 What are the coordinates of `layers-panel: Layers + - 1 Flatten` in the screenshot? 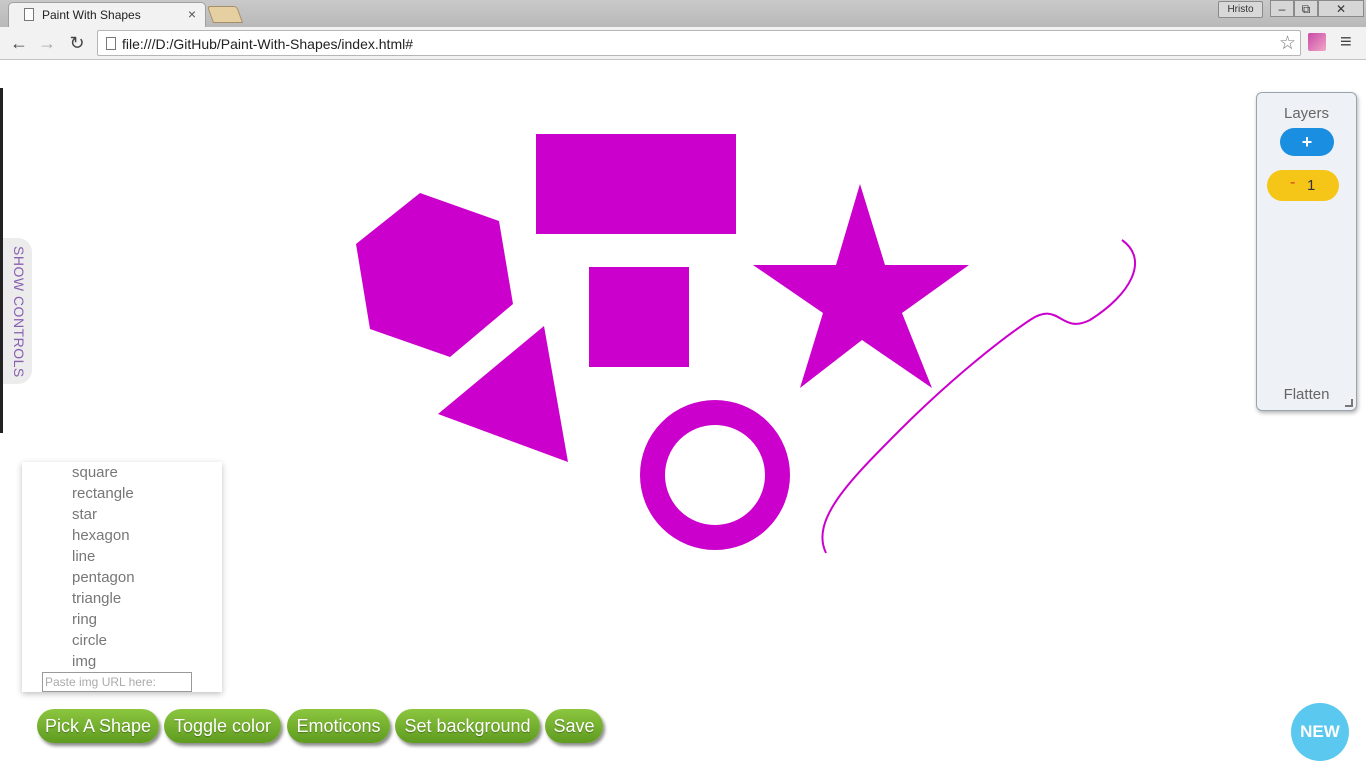 It's located at (1306, 251).